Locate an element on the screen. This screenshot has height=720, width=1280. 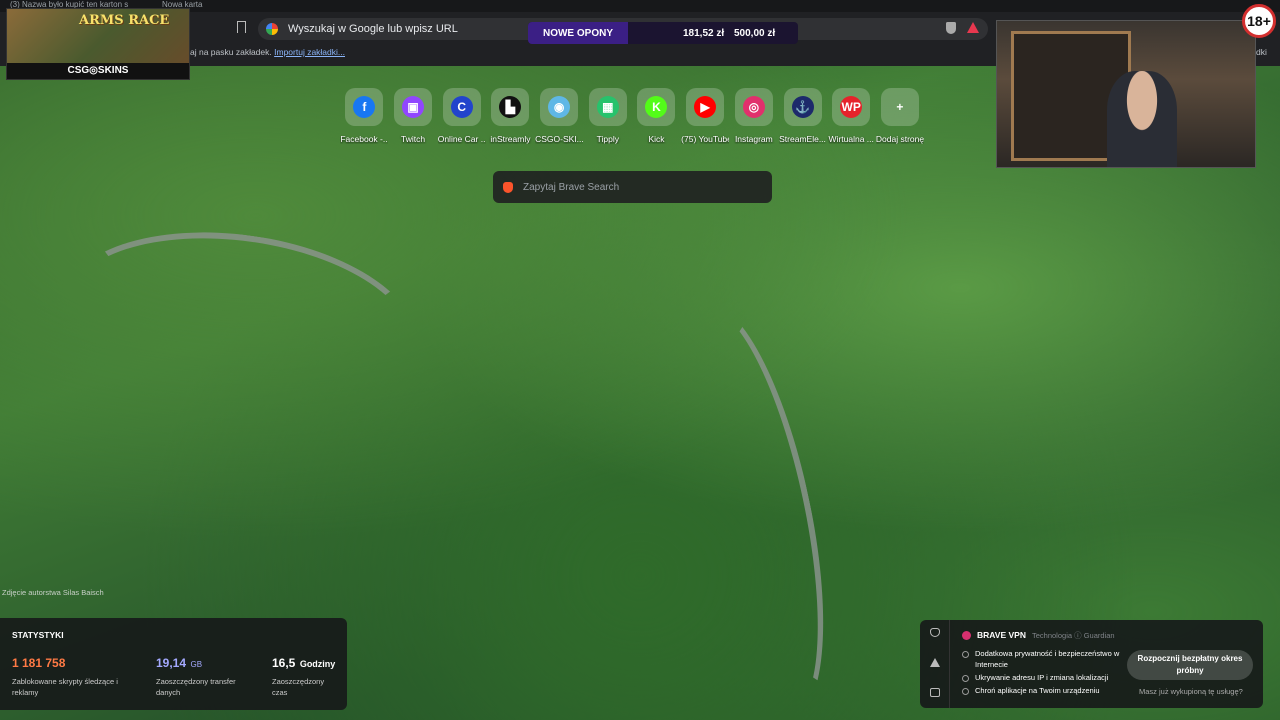
bookmarks-hint: aj na pasku zakładek. is located at coordinates (231, 52).